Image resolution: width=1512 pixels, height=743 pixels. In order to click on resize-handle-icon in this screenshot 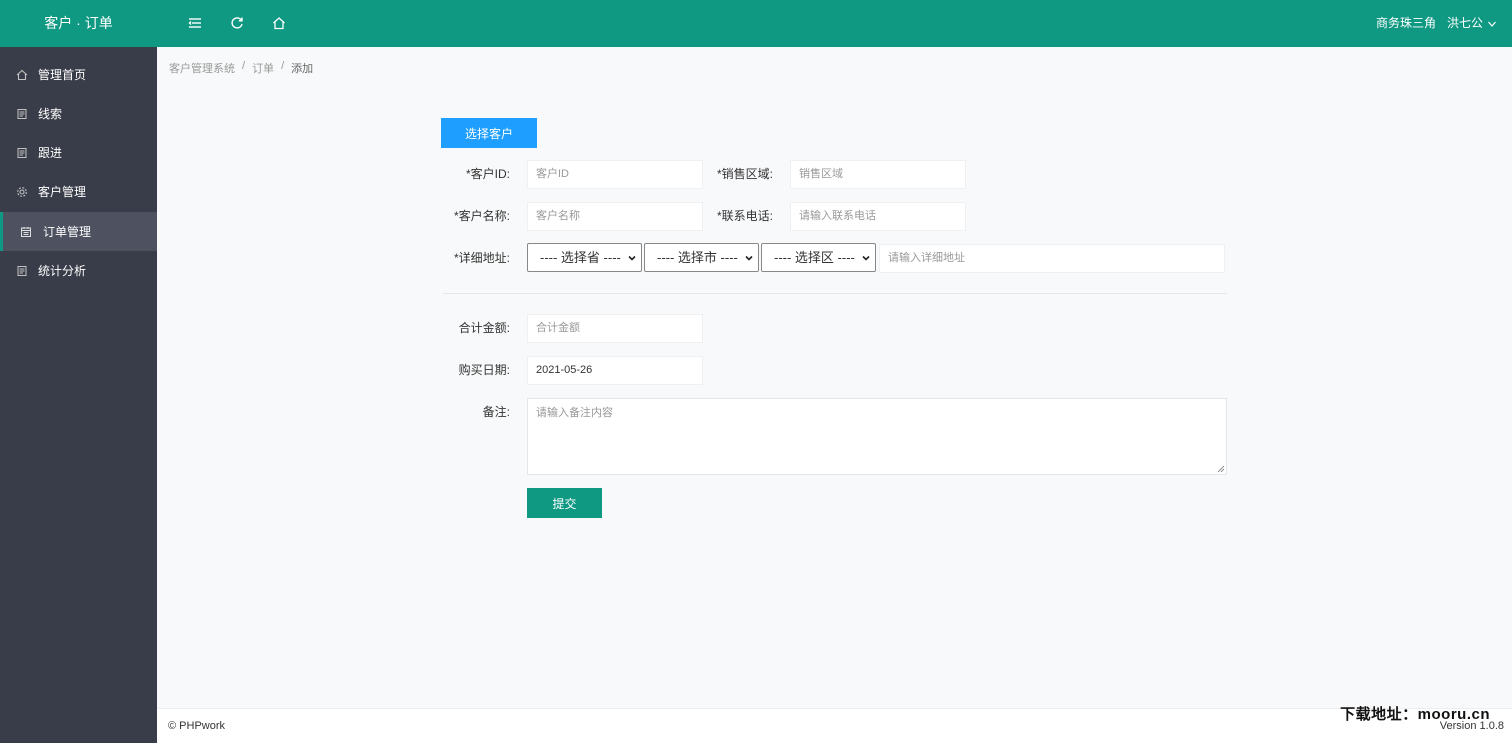, I will do `click(1221, 469)`.